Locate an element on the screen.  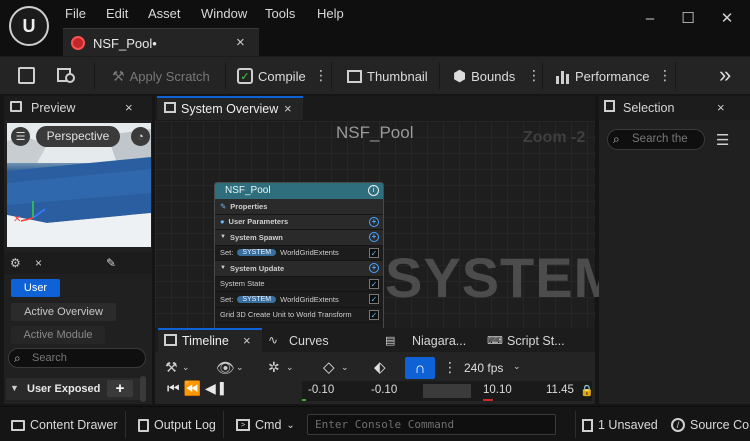
menu-tools: Tools is located at coordinates (280, 13).